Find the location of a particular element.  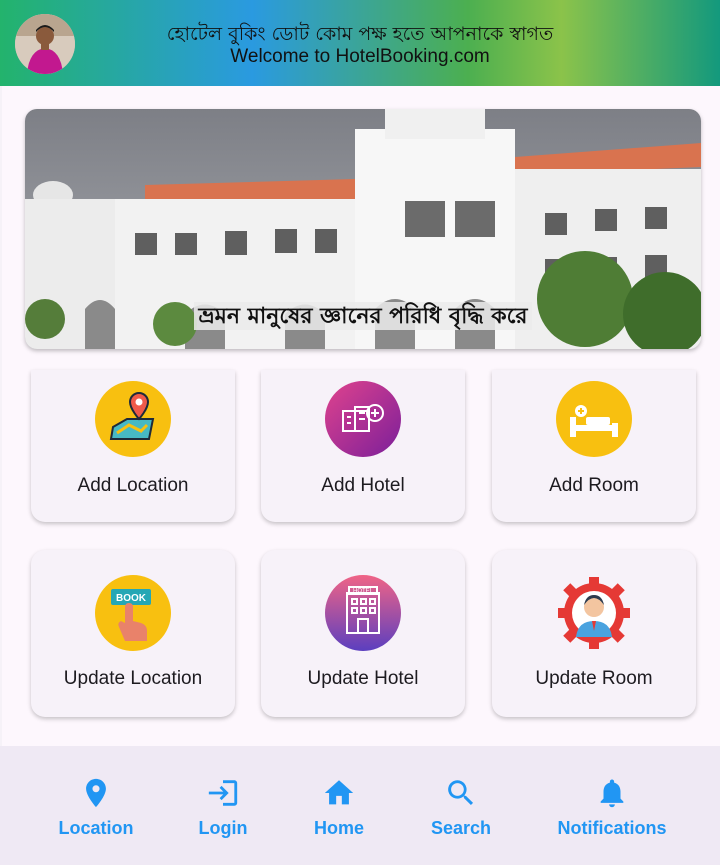

nav-notifications: Notifications is located at coordinates (612, 807).